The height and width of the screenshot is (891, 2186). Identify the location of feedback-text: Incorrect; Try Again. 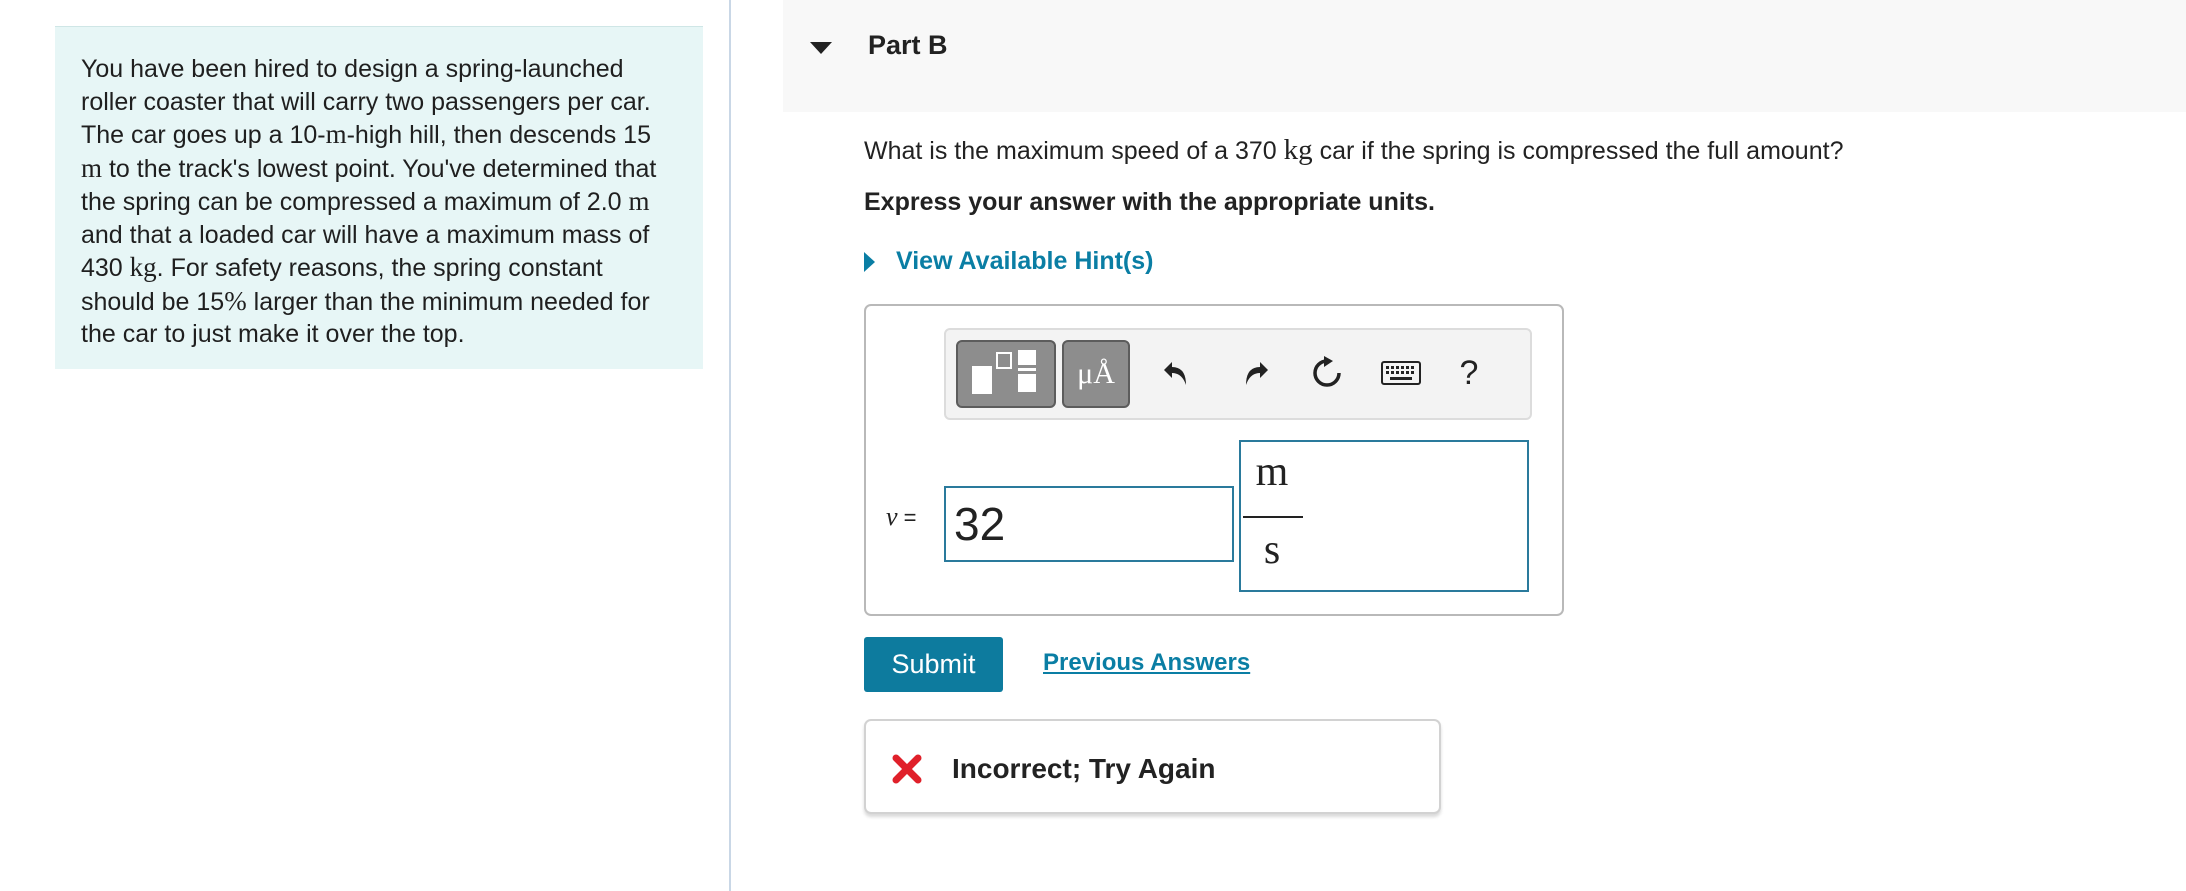
(1084, 768).